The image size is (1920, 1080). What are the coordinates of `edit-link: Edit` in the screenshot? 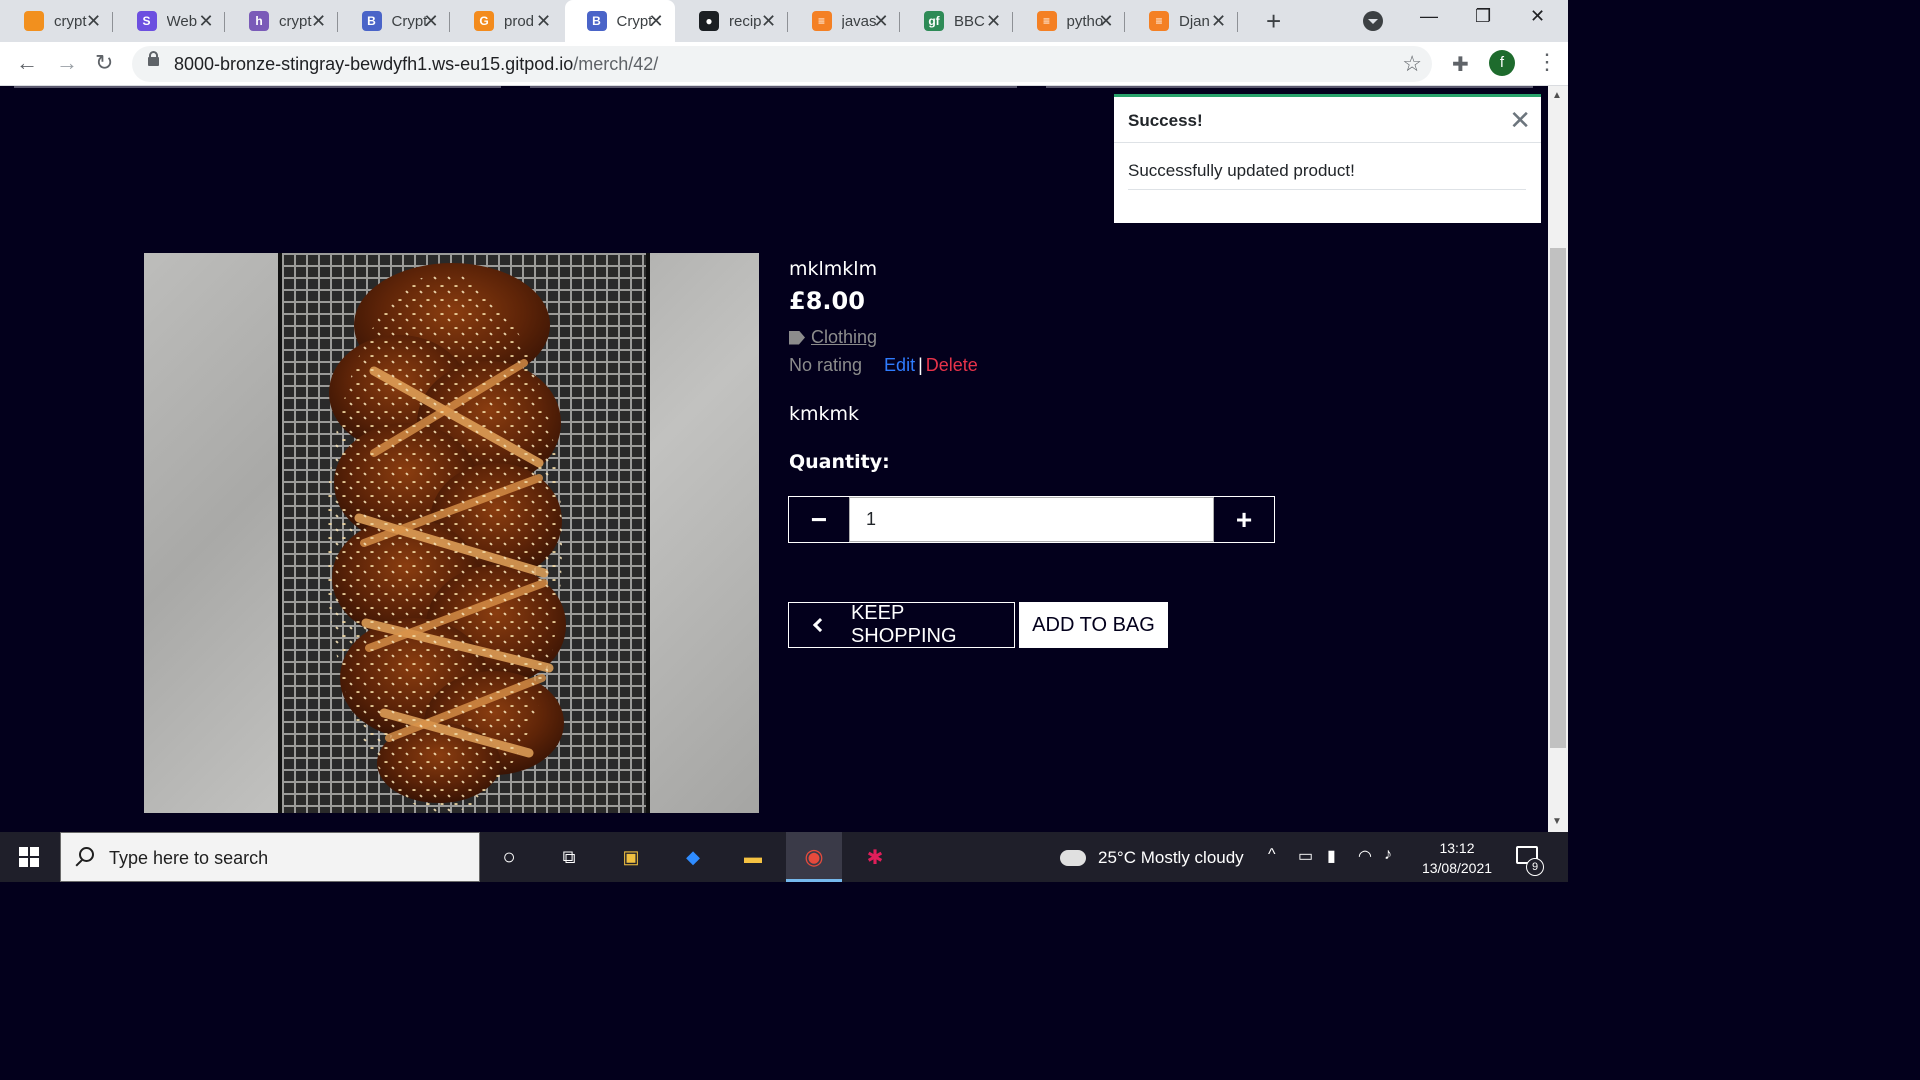 It's located at (899, 365).